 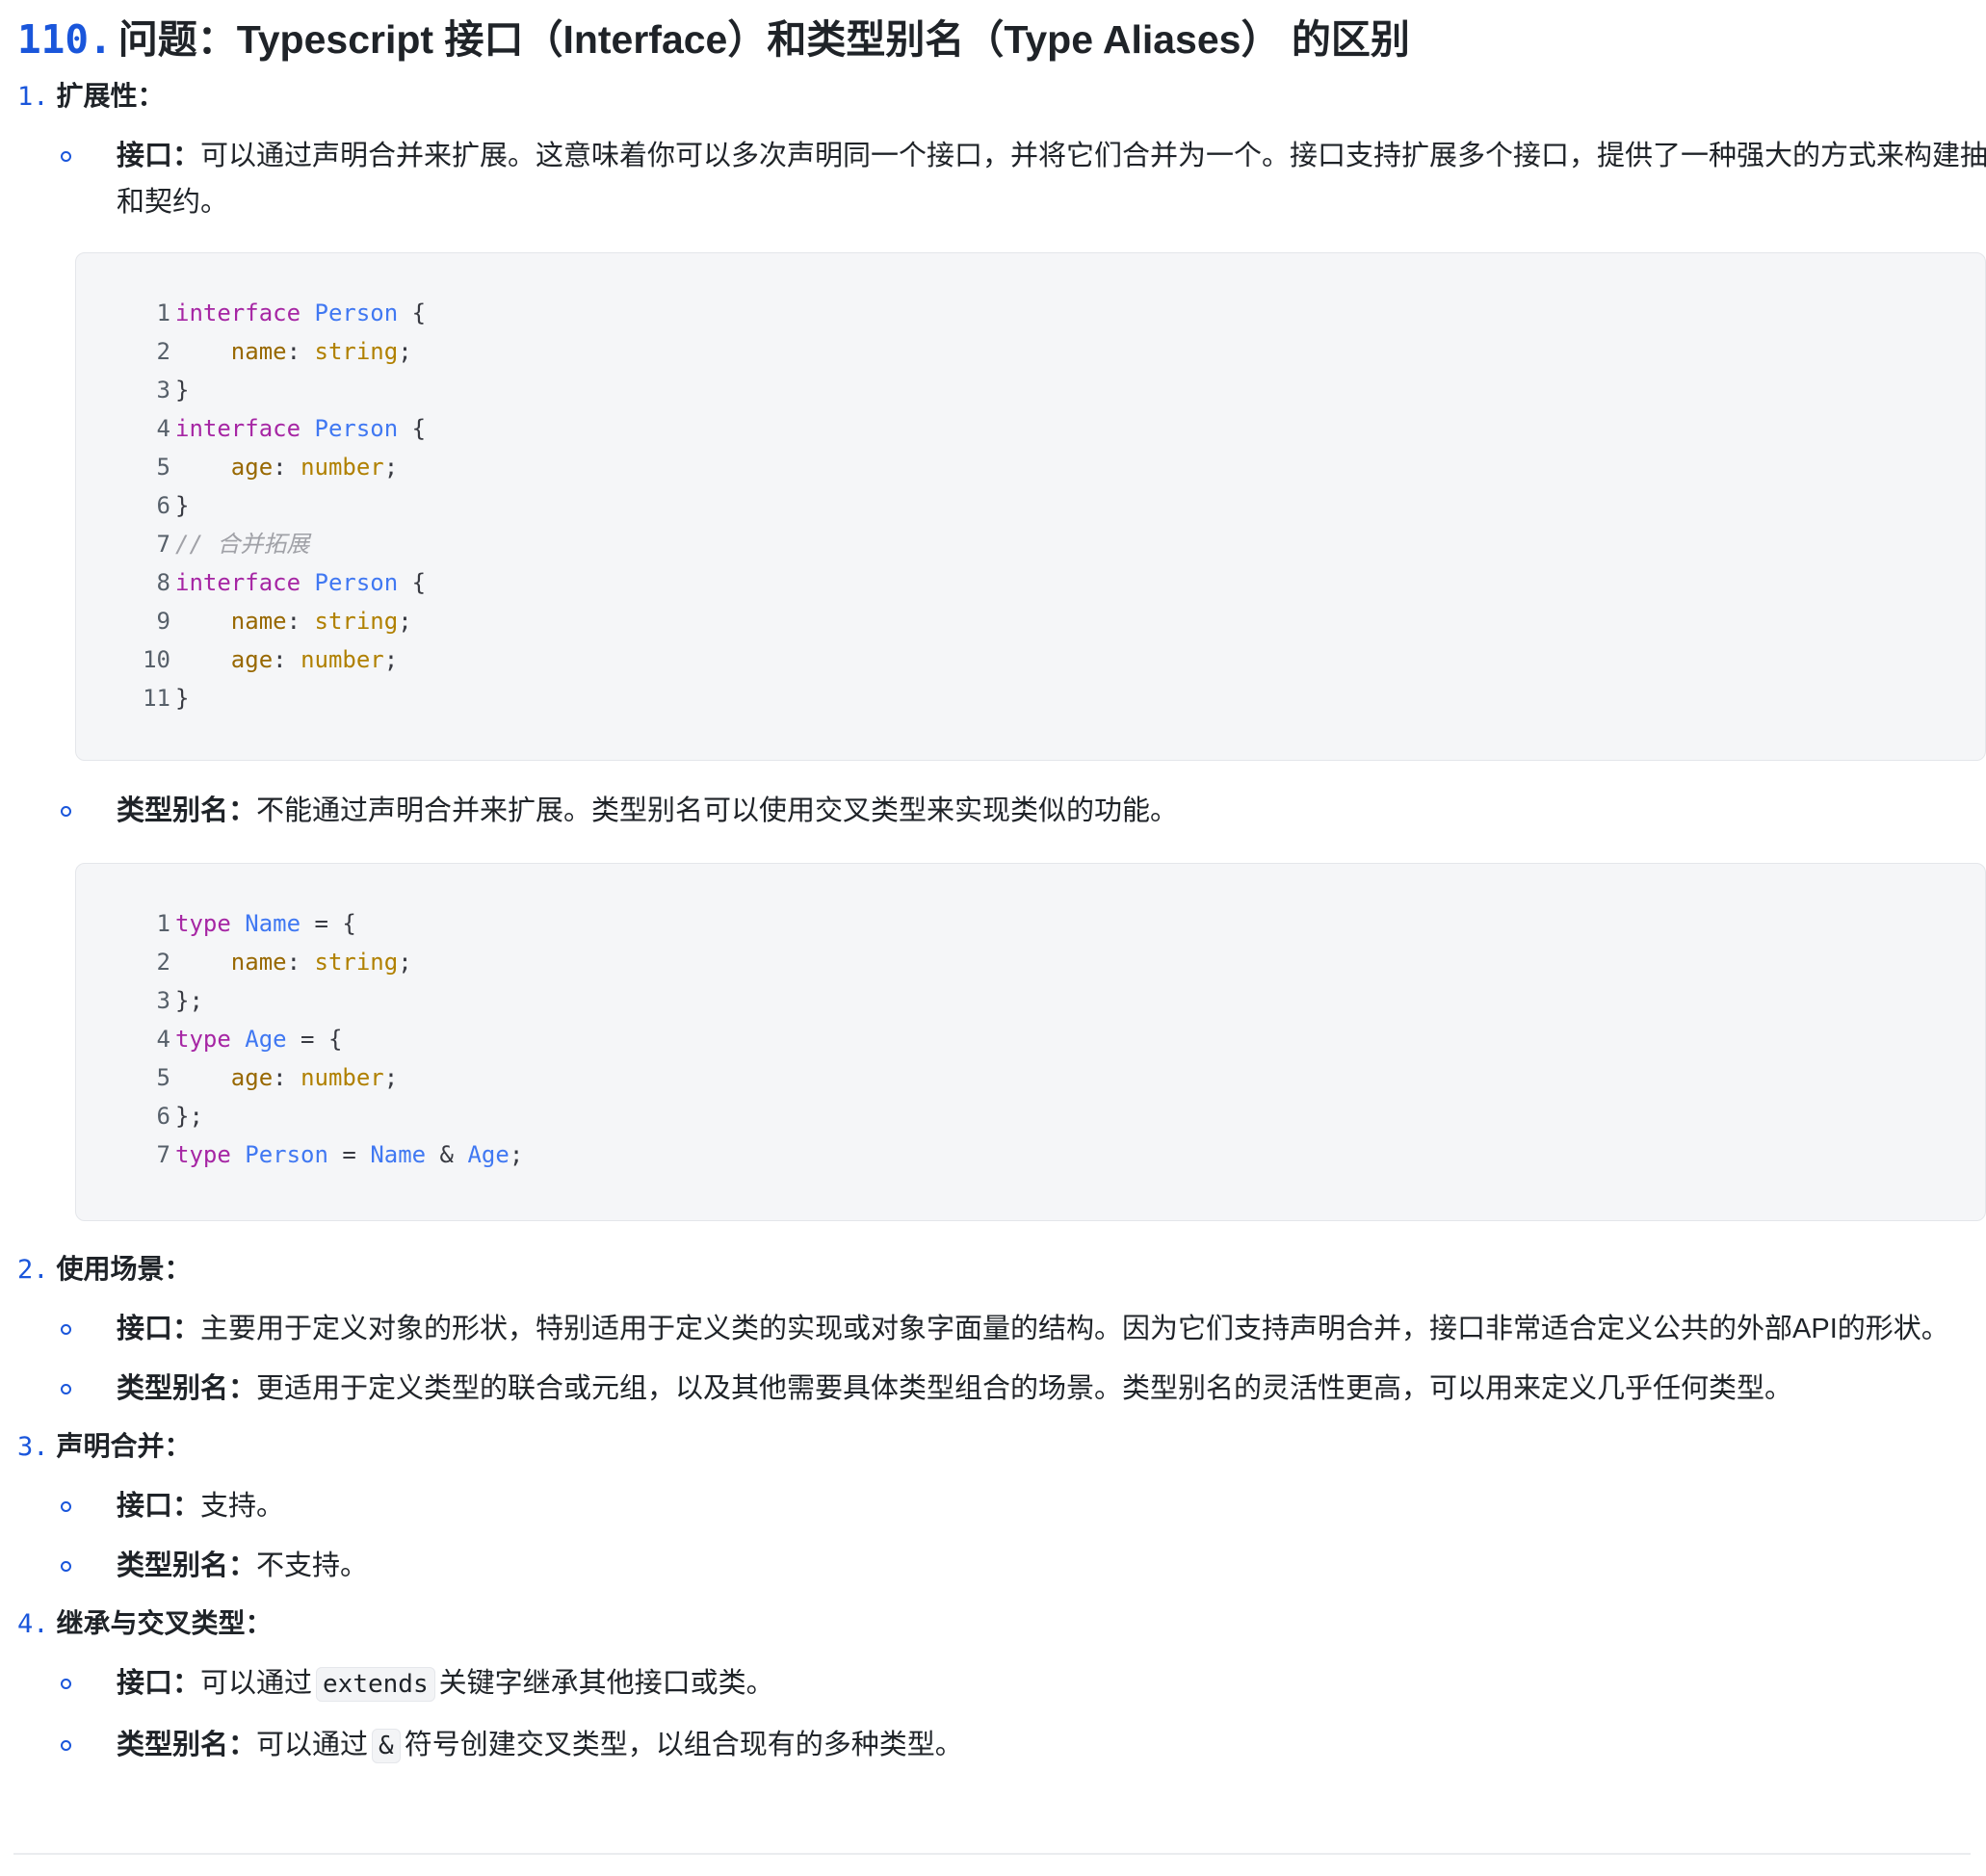 I want to click on section-label: 扩展性：, so click(x=110, y=96).